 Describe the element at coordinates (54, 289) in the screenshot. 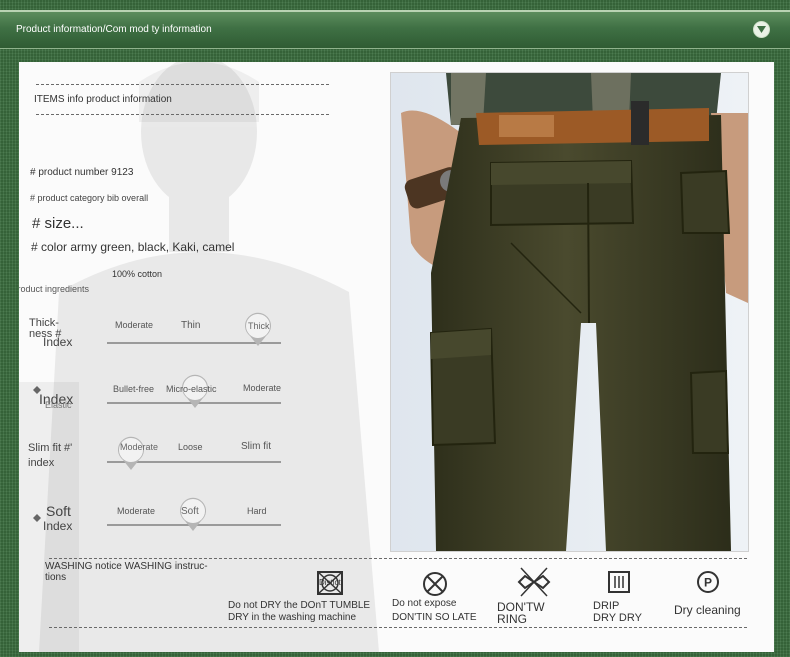

I see `ingredients-label: # product ingredients` at that location.